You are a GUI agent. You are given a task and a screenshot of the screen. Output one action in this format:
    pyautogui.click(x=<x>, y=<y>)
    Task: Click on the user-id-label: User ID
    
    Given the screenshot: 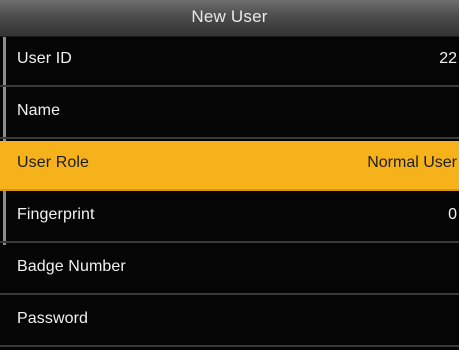 What is the action you would take?
    pyautogui.click(x=44, y=58)
    